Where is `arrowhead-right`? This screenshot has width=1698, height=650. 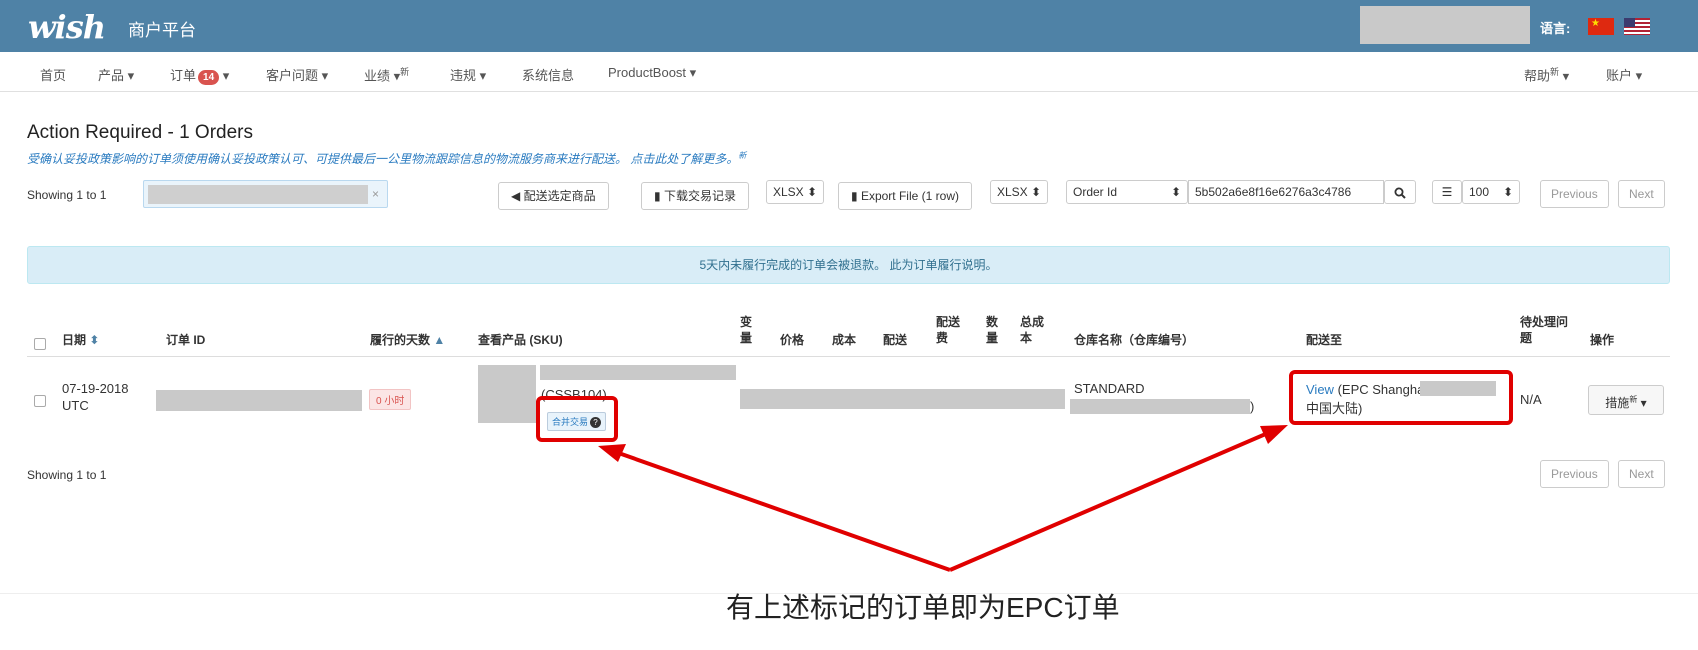
arrowhead-right is located at coordinates (1274, 434).